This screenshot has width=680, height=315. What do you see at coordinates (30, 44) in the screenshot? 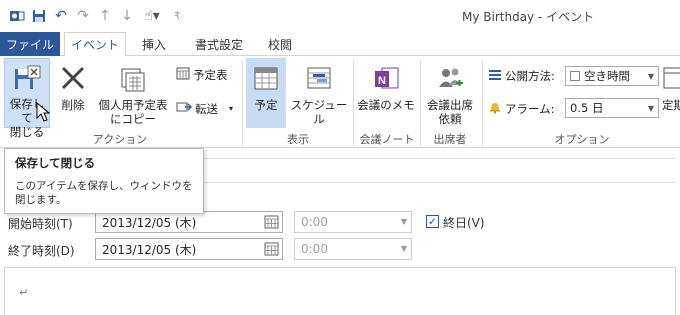
I see `tab-file: ファイル` at bounding box center [30, 44].